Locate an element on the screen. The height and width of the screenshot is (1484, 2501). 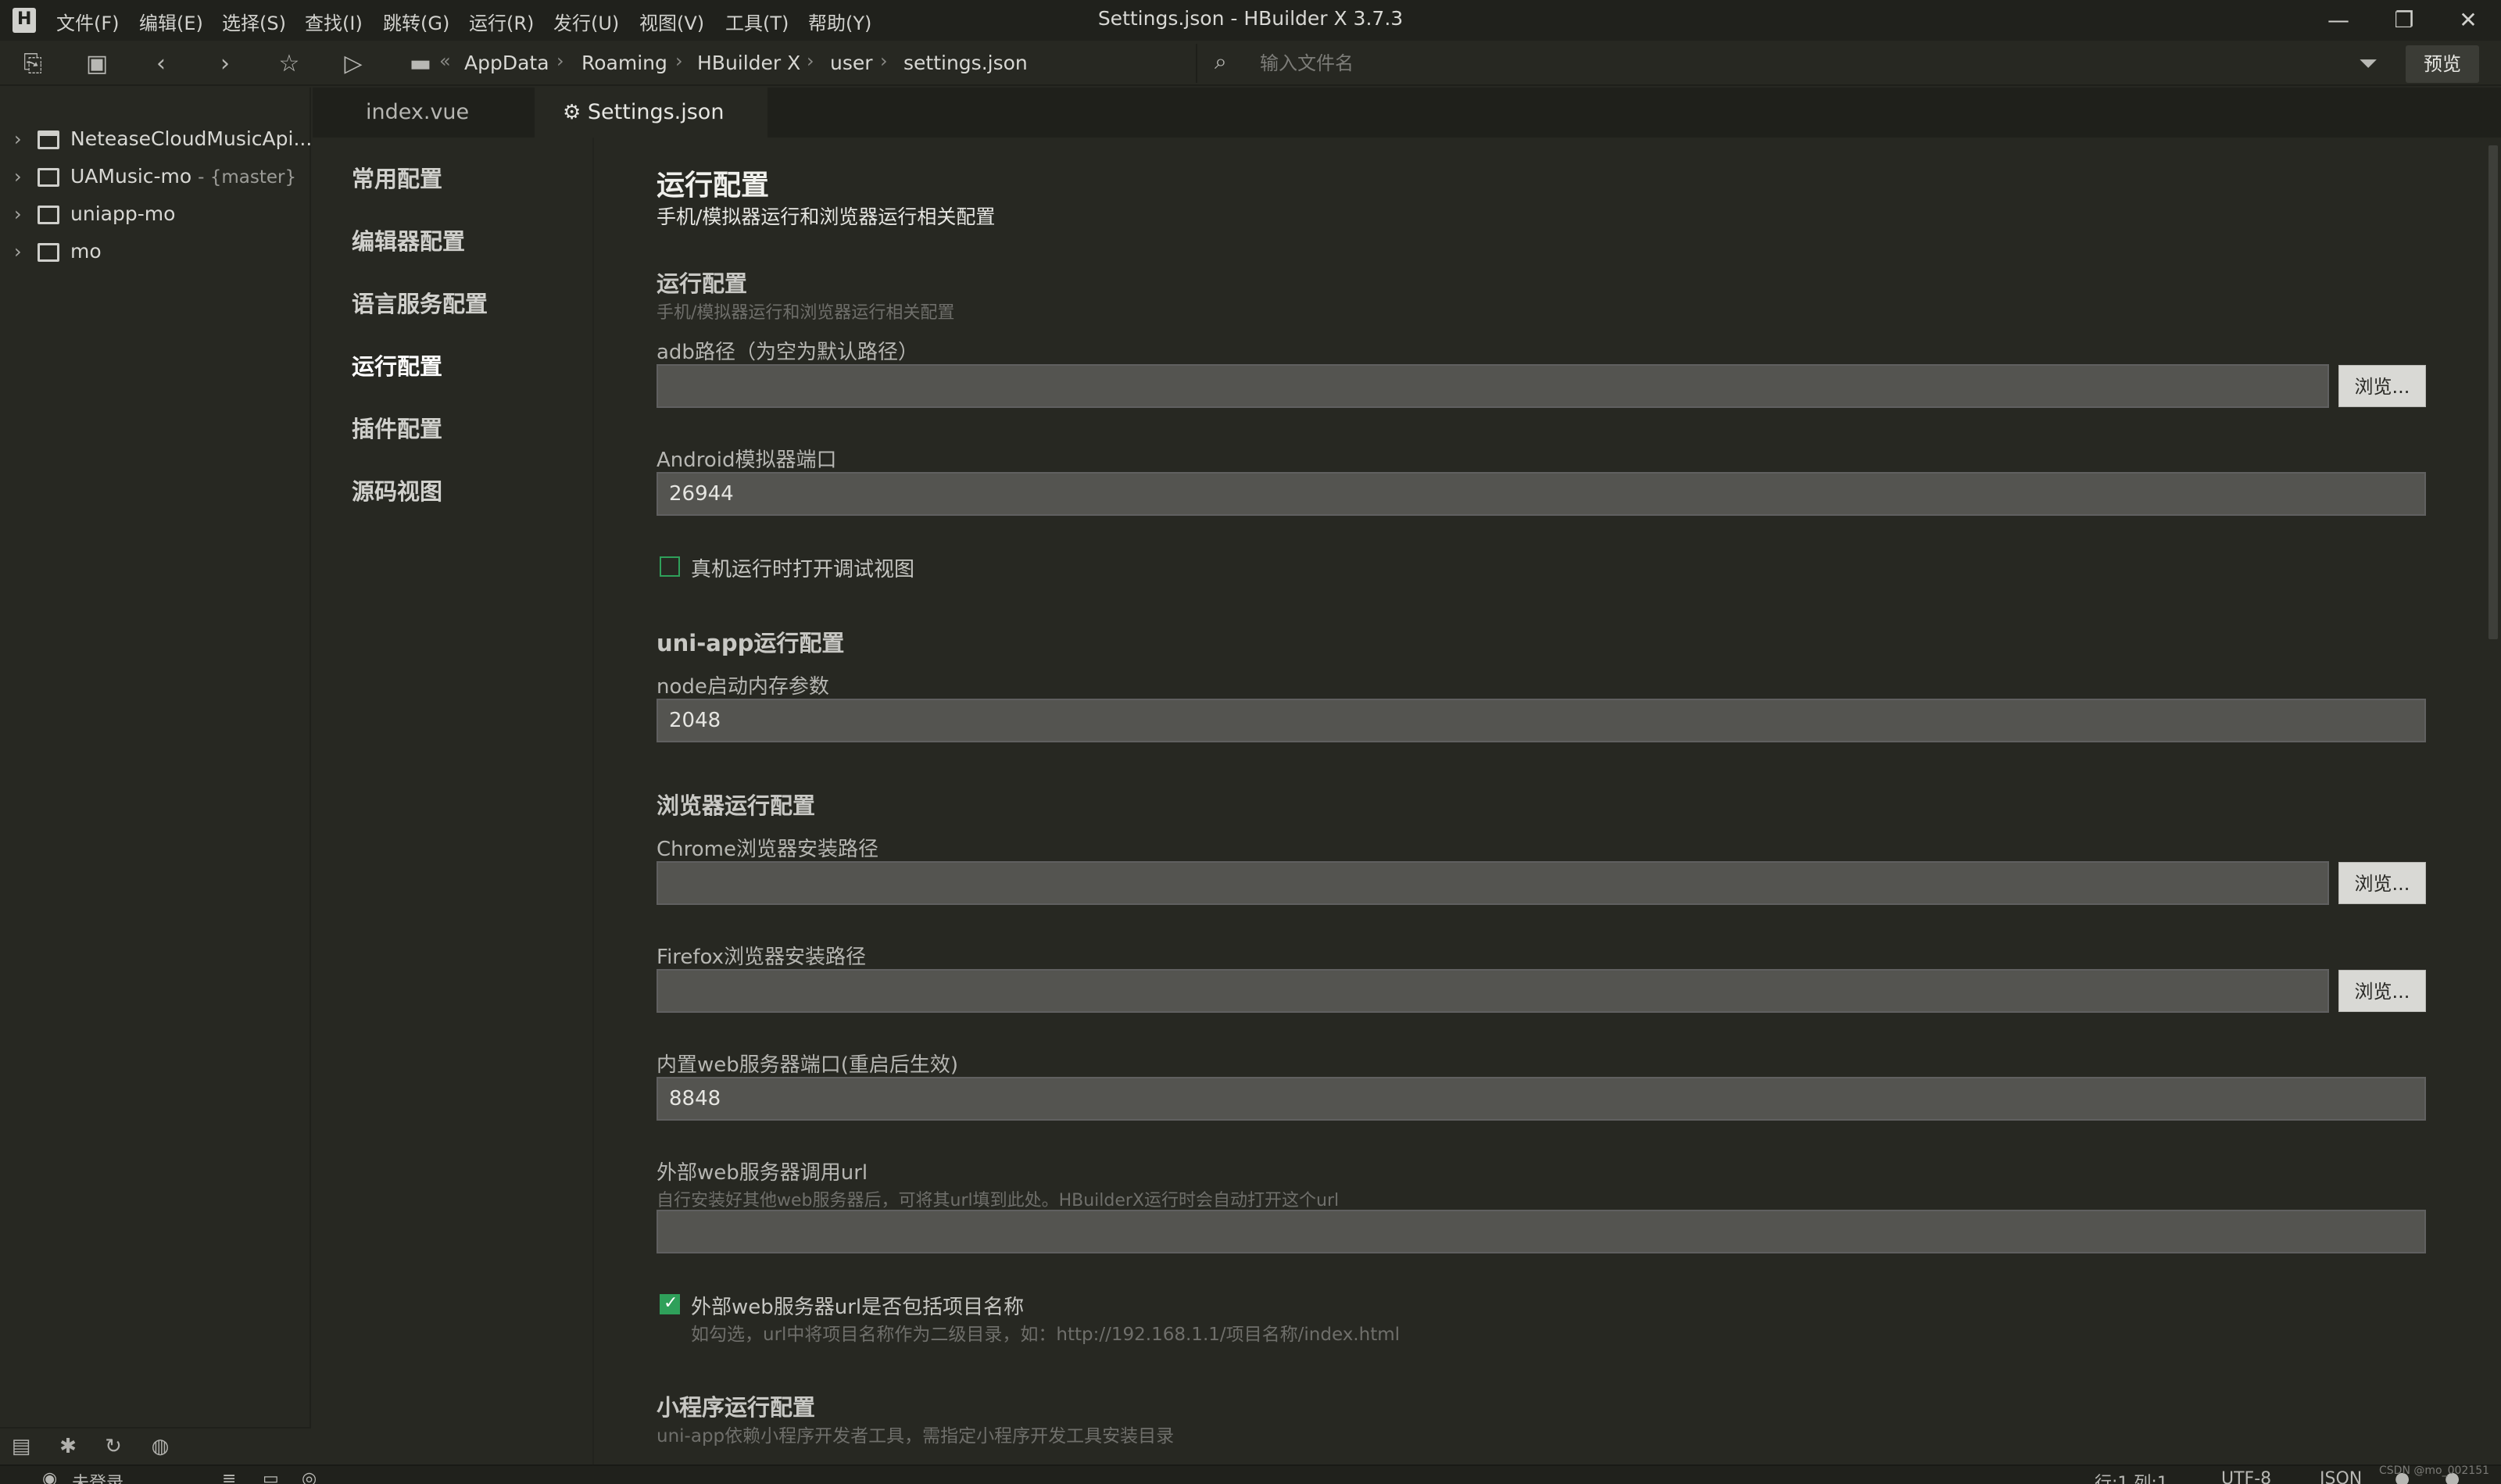
menu-find: 查找(I) is located at coordinates (334, 21).